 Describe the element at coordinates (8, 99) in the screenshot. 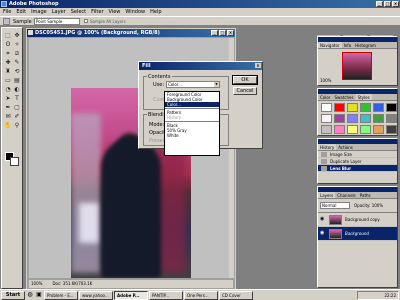

I see `path-selection-tool-icon: ➤` at that location.